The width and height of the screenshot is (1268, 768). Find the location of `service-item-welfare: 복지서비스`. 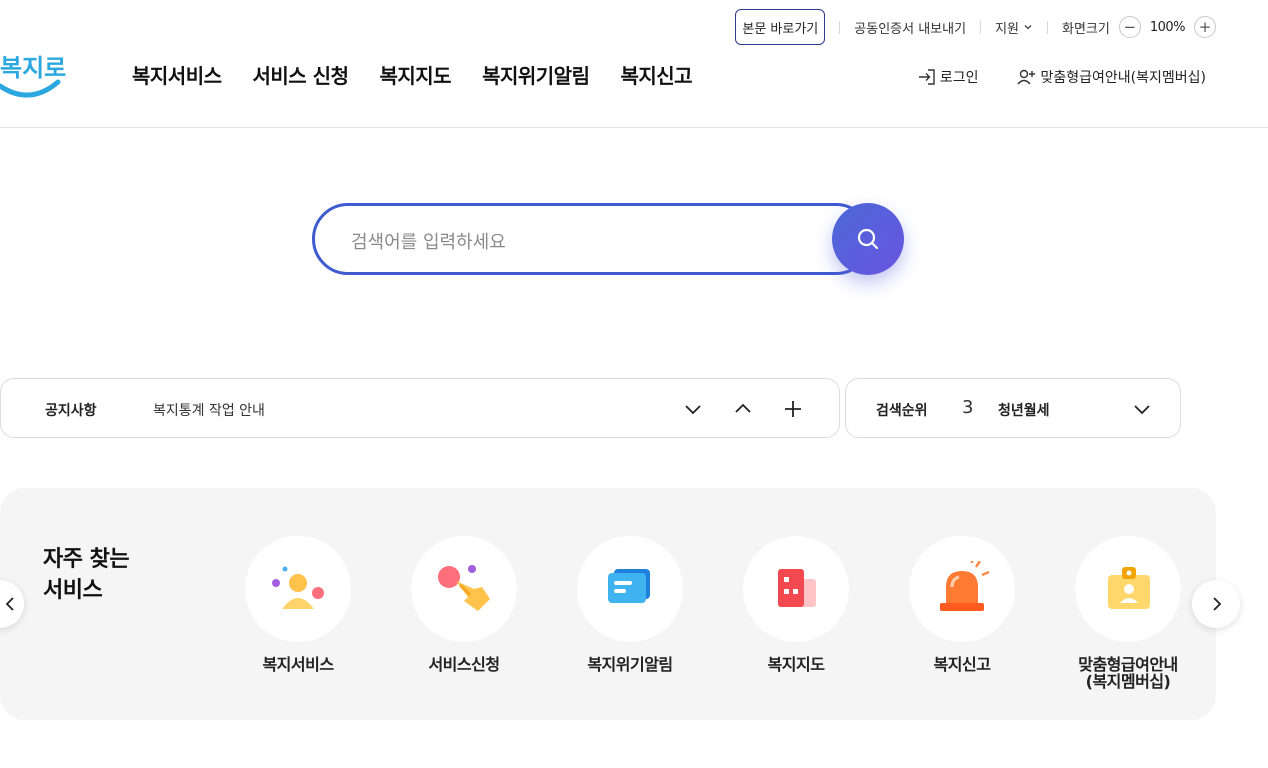

service-item-welfare: 복지서비스 is located at coordinates (298, 604).